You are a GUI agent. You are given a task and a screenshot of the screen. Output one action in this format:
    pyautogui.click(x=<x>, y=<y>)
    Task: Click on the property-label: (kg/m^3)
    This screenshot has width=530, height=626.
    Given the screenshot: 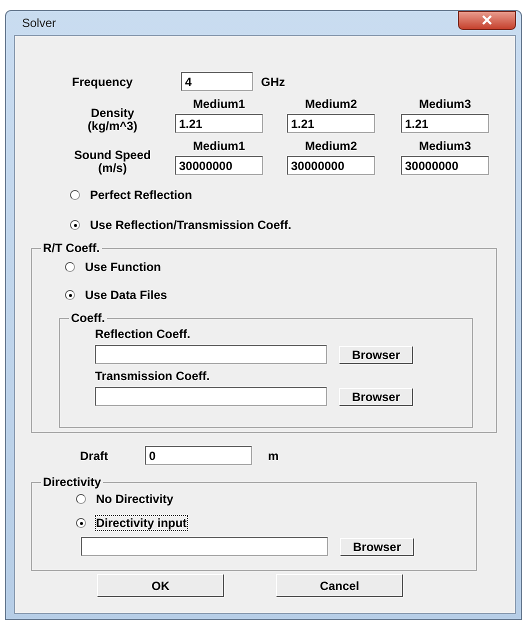 What is the action you would take?
    pyautogui.click(x=113, y=126)
    